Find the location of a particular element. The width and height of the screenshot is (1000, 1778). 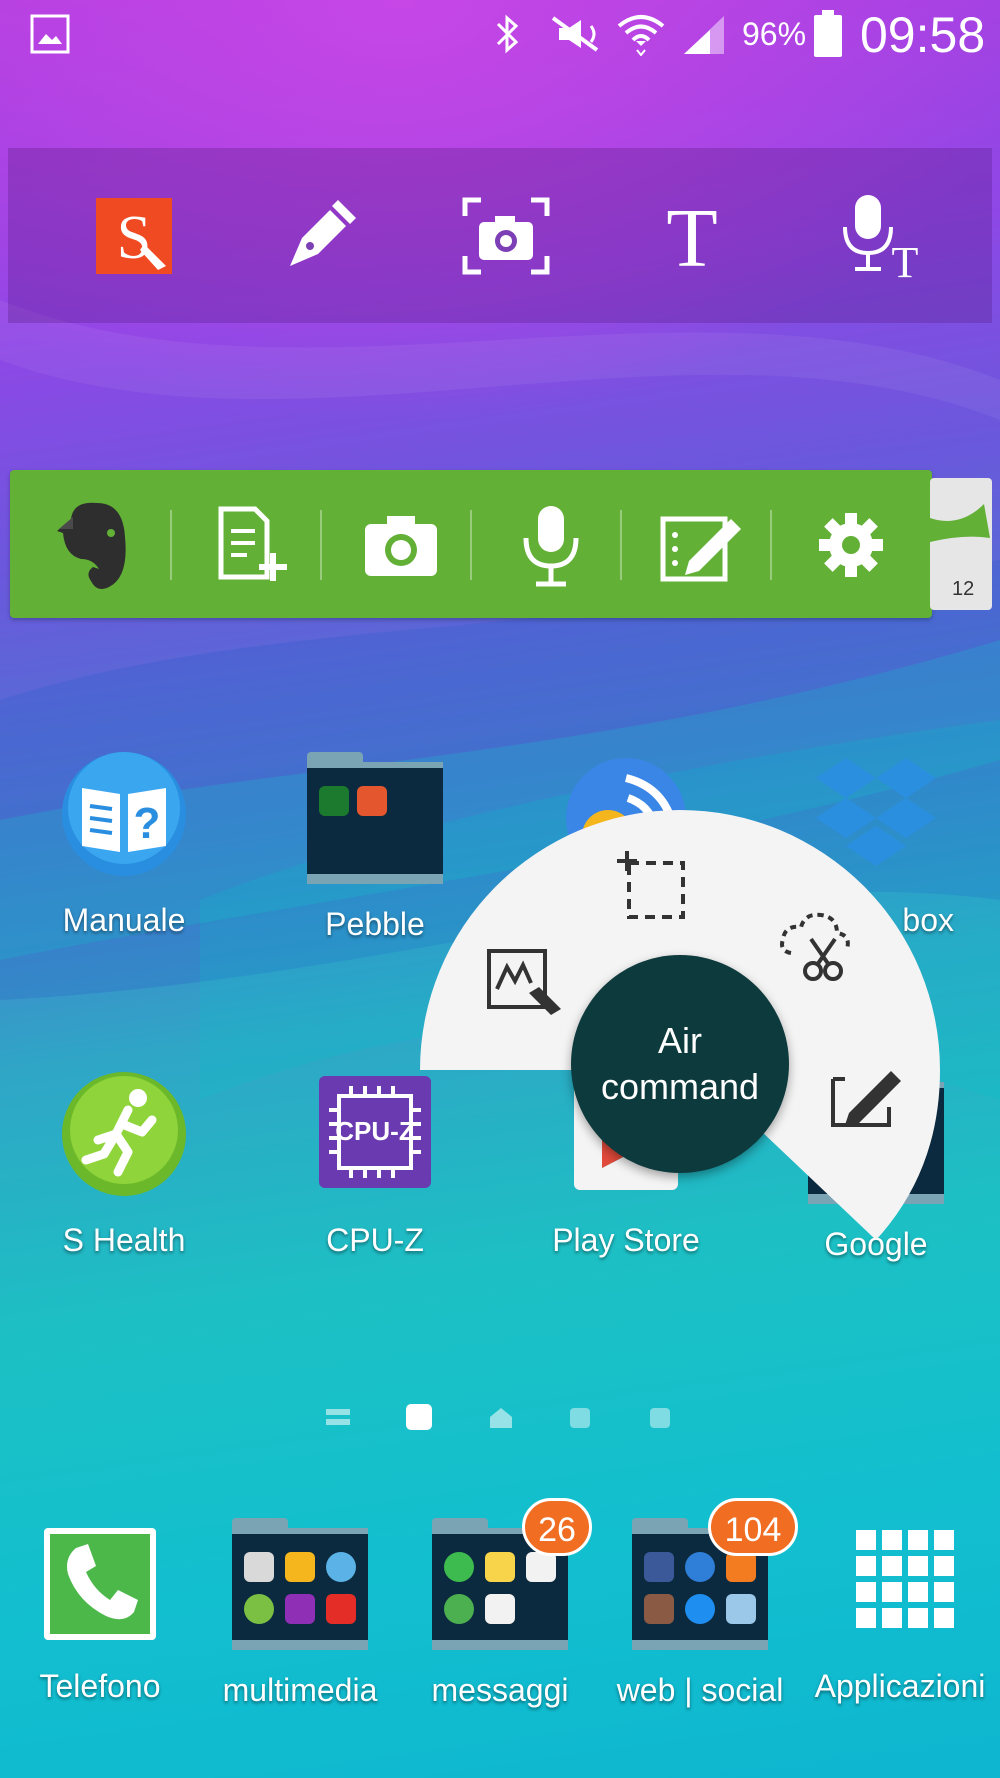

youtube-app-icon is located at coordinates (341, 1609).